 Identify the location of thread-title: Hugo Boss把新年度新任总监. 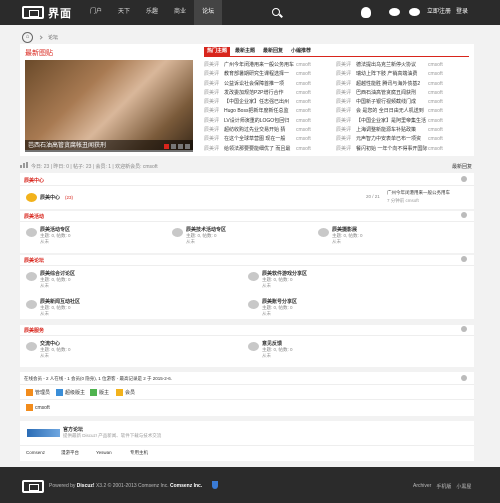
(260, 111).